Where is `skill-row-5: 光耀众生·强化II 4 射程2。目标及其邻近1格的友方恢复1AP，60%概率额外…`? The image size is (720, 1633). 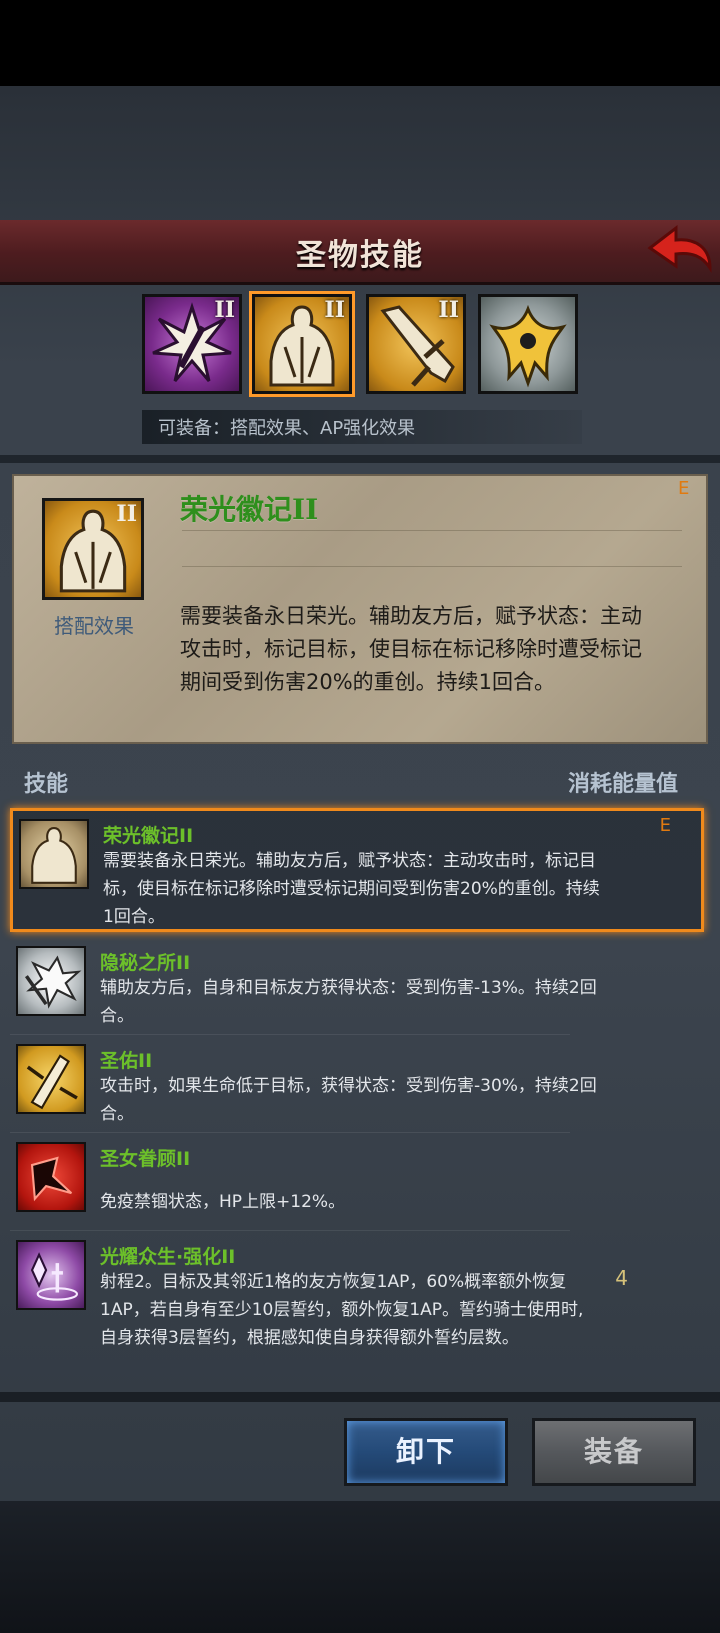
skill-row-5: 光耀众生·强化II 4 射程2。目标及其邻近1格的友方恢复1AP，60%概率额外… is located at coordinates (357, 1312).